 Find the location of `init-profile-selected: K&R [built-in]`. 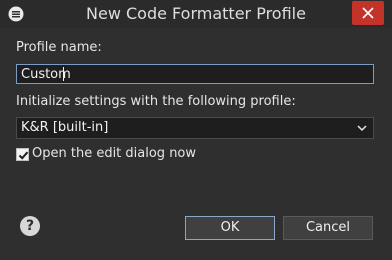

init-profile-selected: K&R [built-in] is located at coordinates (65, 127).